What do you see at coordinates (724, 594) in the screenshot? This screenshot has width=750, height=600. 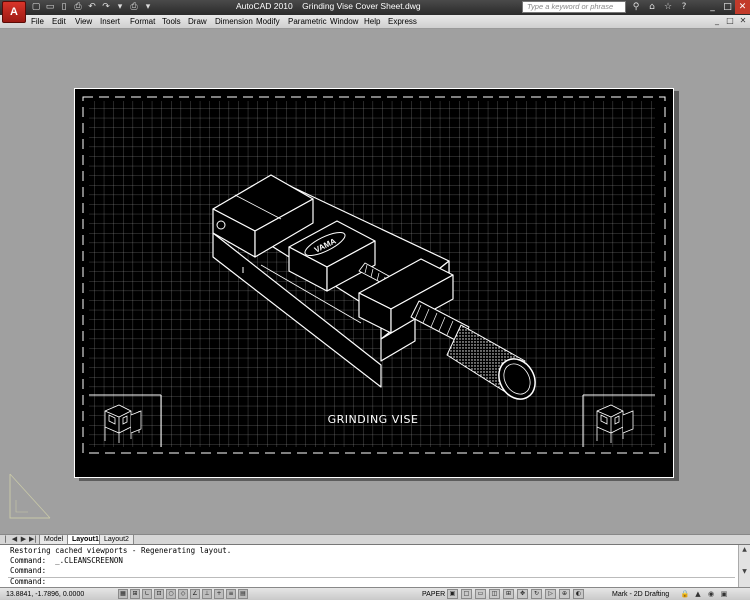 I see `clean-screen-icon: ▣` at bounding box center [724, 594].